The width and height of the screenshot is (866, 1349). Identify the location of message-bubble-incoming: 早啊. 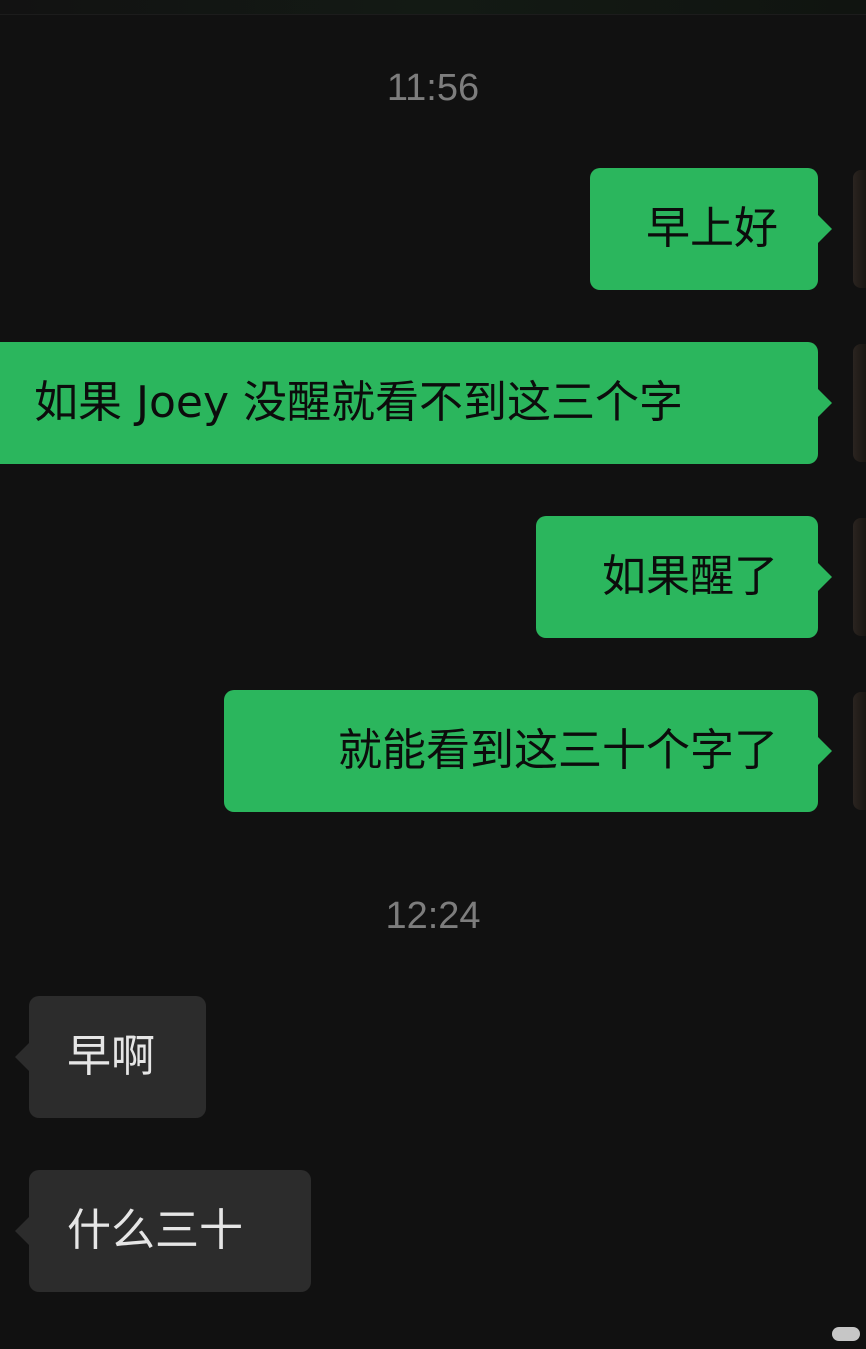
(110, 1057).